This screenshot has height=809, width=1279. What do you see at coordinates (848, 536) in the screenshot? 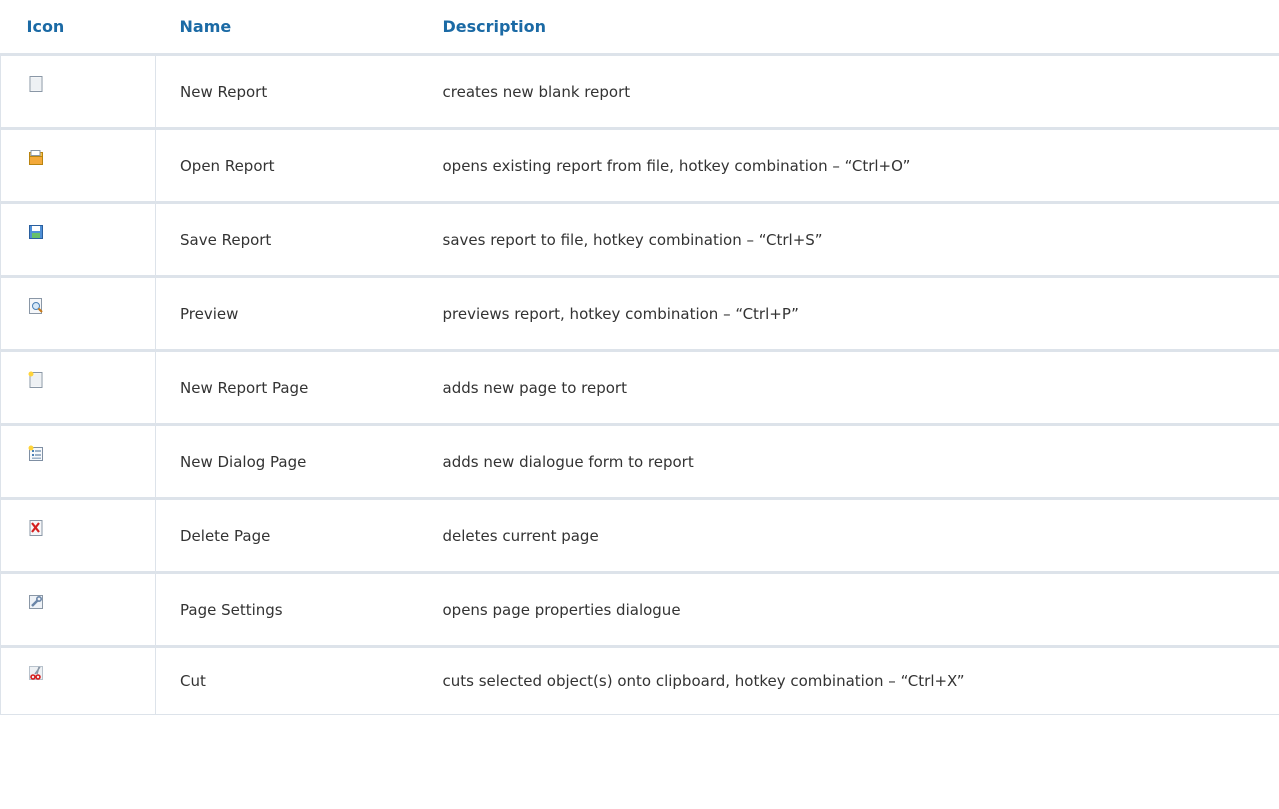
I see `row-description: deletes current page` at bounding box center [848, 536].